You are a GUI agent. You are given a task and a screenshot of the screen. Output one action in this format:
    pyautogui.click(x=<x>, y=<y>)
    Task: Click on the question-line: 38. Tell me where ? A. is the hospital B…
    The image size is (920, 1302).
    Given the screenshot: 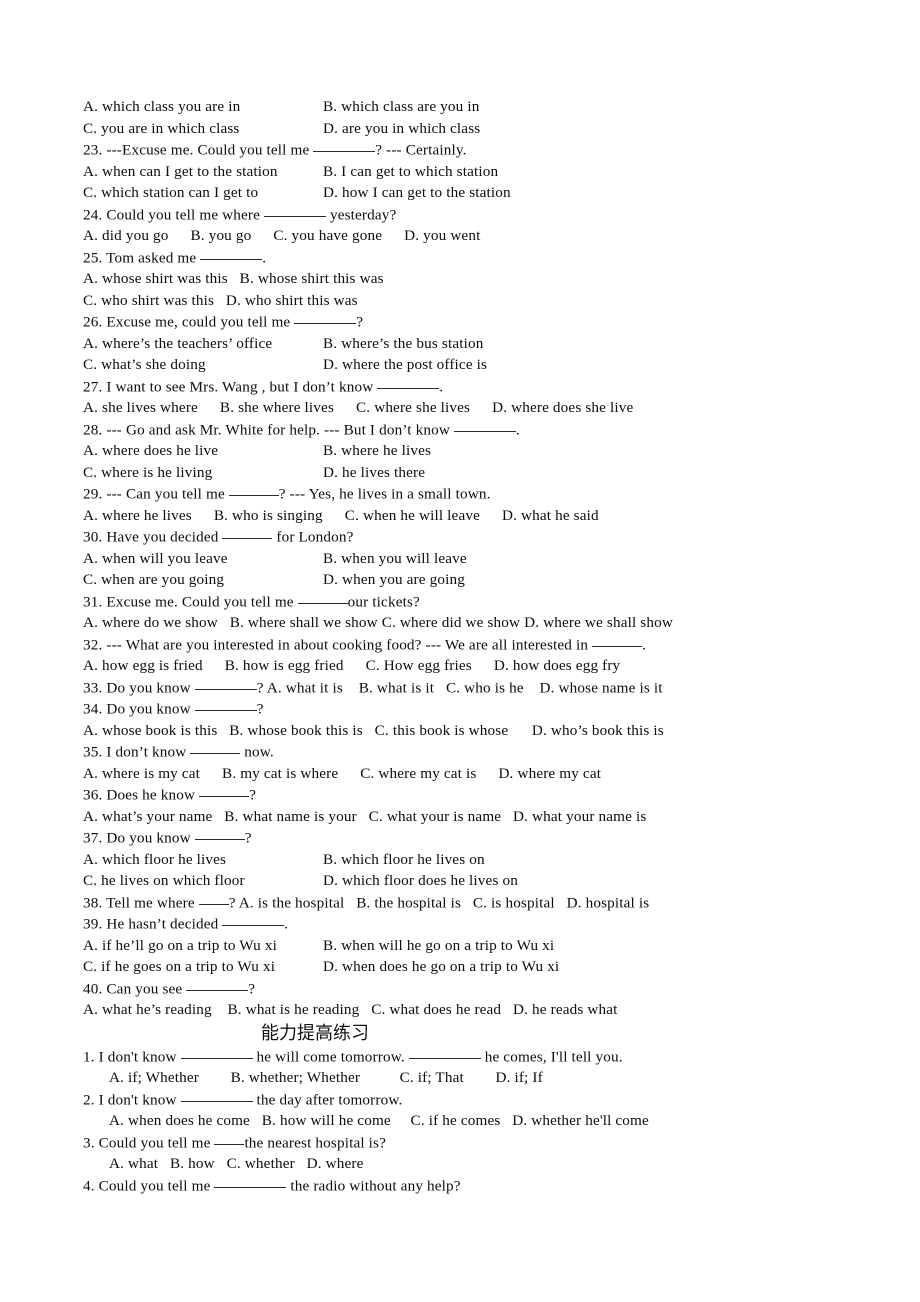 What is the action you would take?
    pyautogui.click(x=478, y=903)
    